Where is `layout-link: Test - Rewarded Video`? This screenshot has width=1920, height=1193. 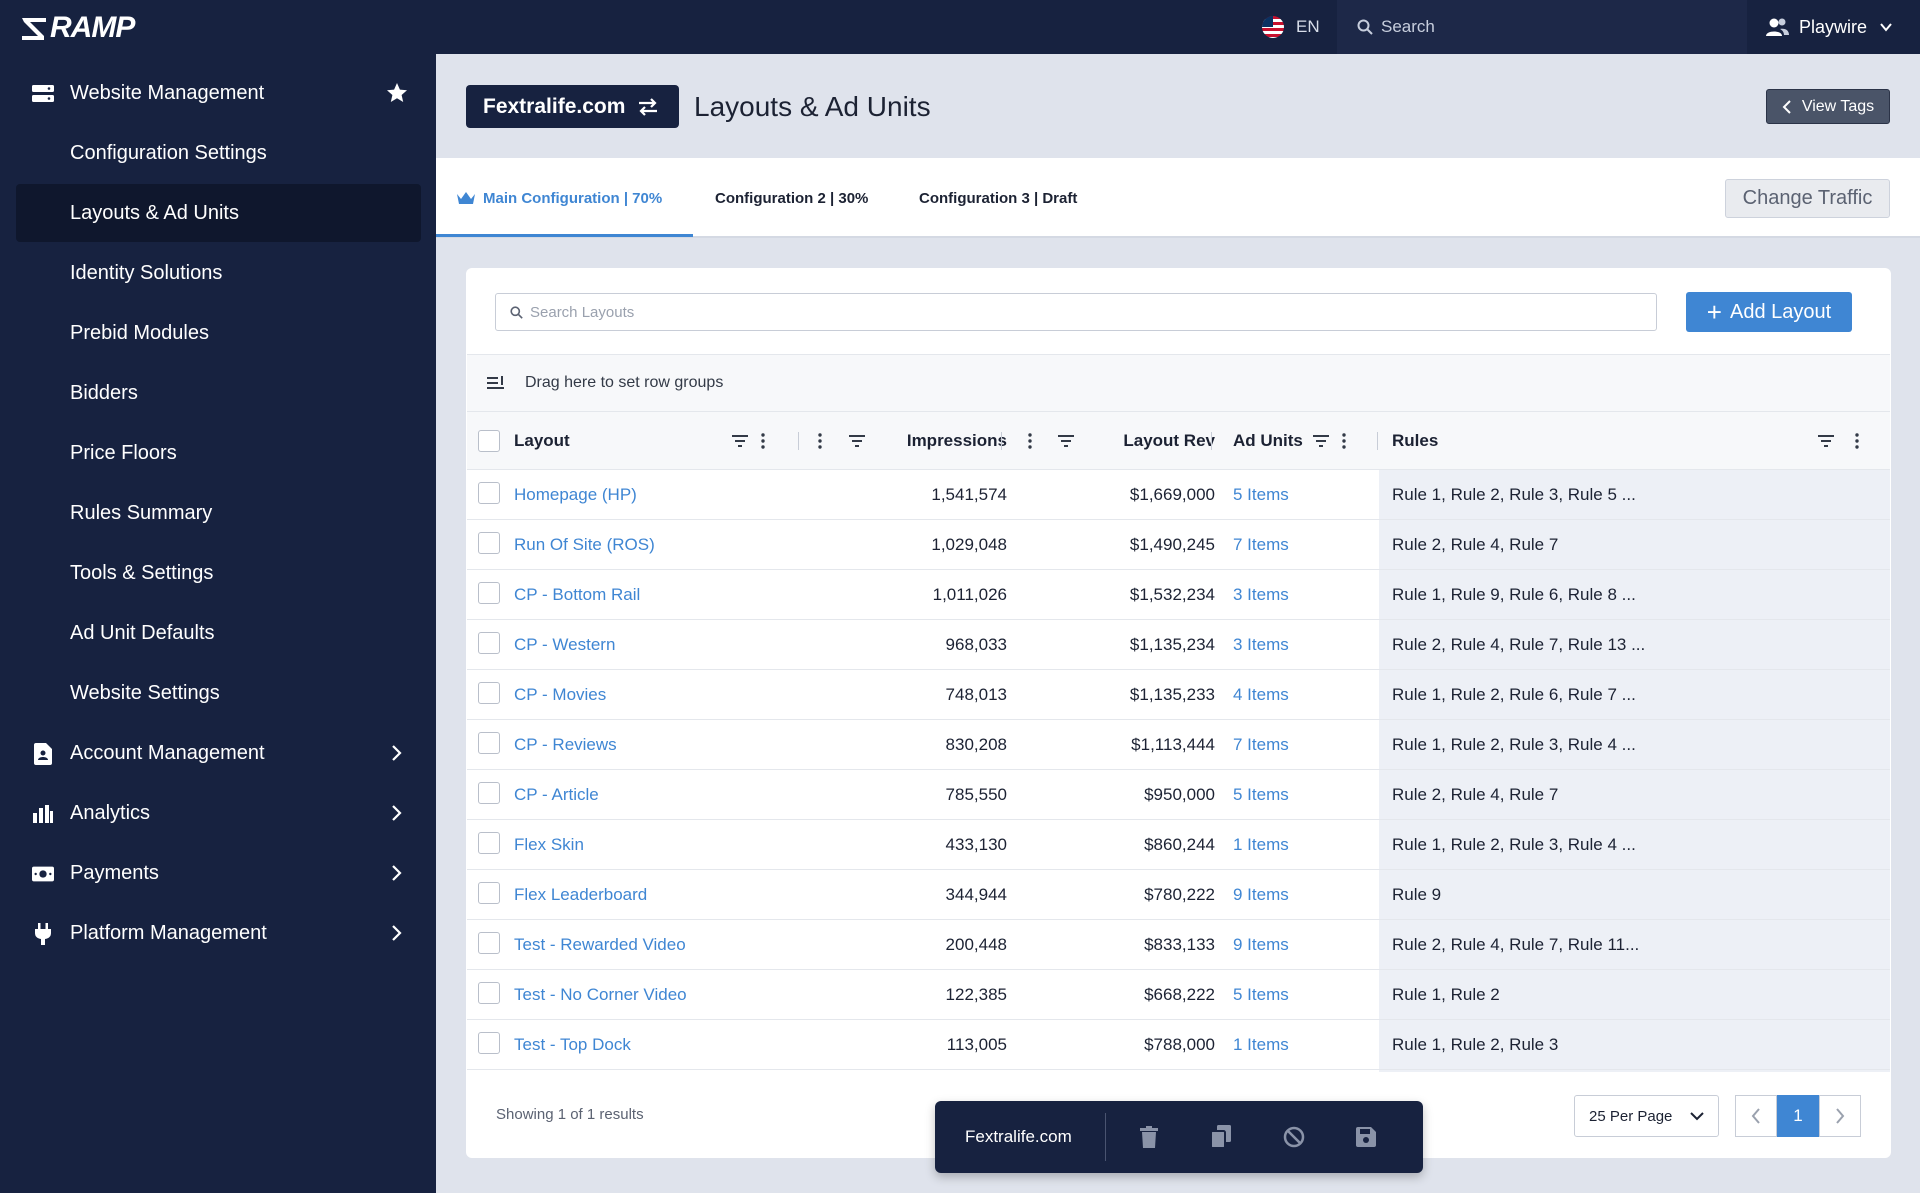
layout-link: Test - Rewarded Video is located at coordinates (600, 945).